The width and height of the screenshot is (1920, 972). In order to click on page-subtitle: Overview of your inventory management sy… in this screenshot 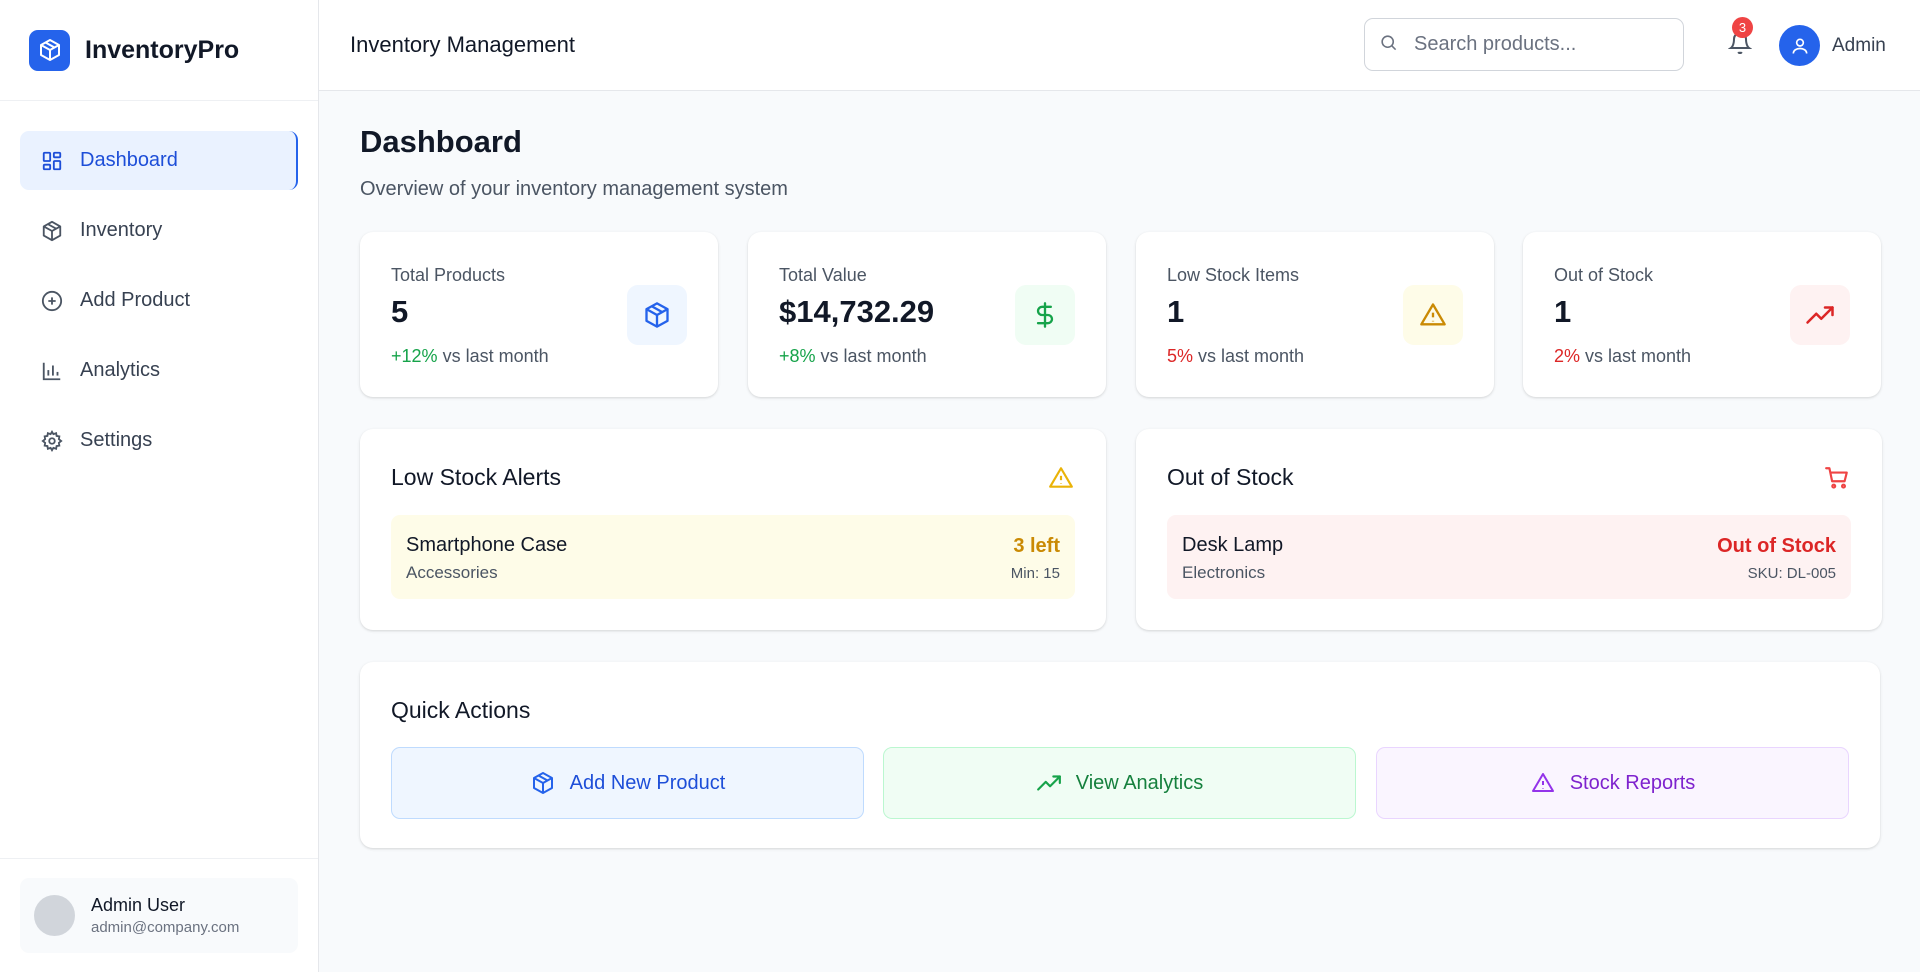, I will do `click(574, 189)`.